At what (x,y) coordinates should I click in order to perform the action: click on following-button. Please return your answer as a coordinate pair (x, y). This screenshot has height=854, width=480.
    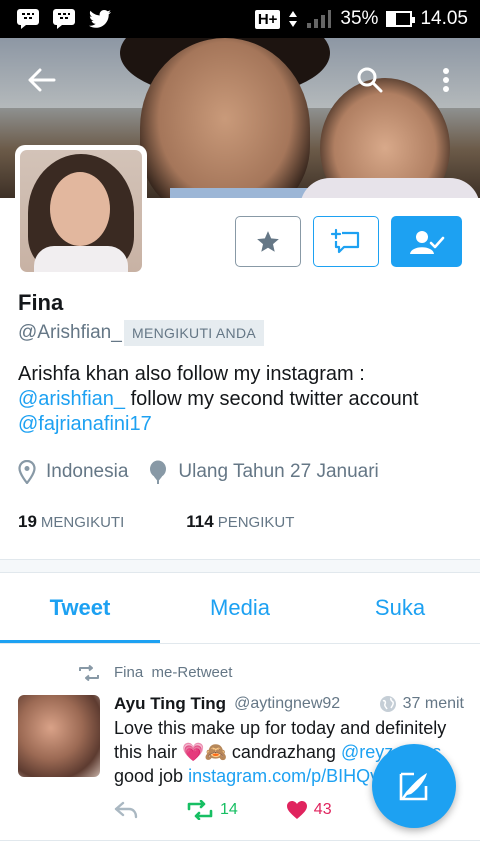
    Looking at the image, I should click on (426, 241).